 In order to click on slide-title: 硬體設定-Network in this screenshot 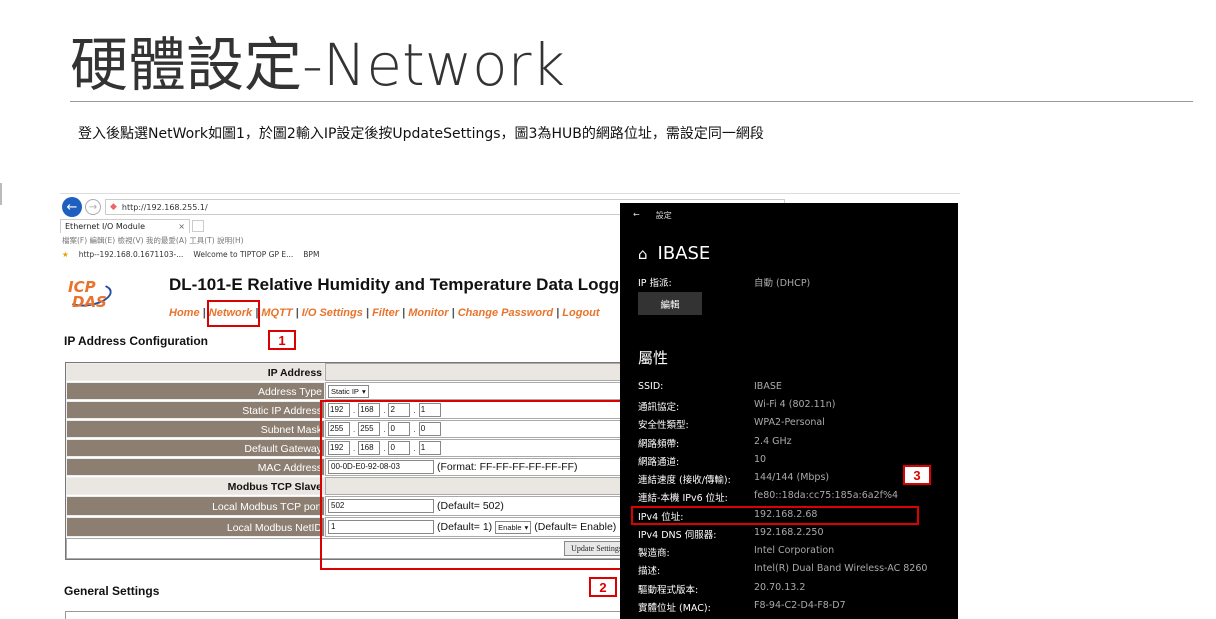, I will do `click(318, 65)`.